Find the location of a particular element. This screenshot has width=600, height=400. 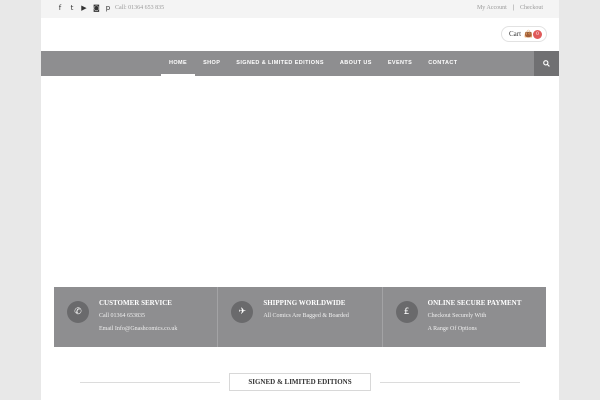

nav-item-shop: SHOP is located at coordinates (211, 63).